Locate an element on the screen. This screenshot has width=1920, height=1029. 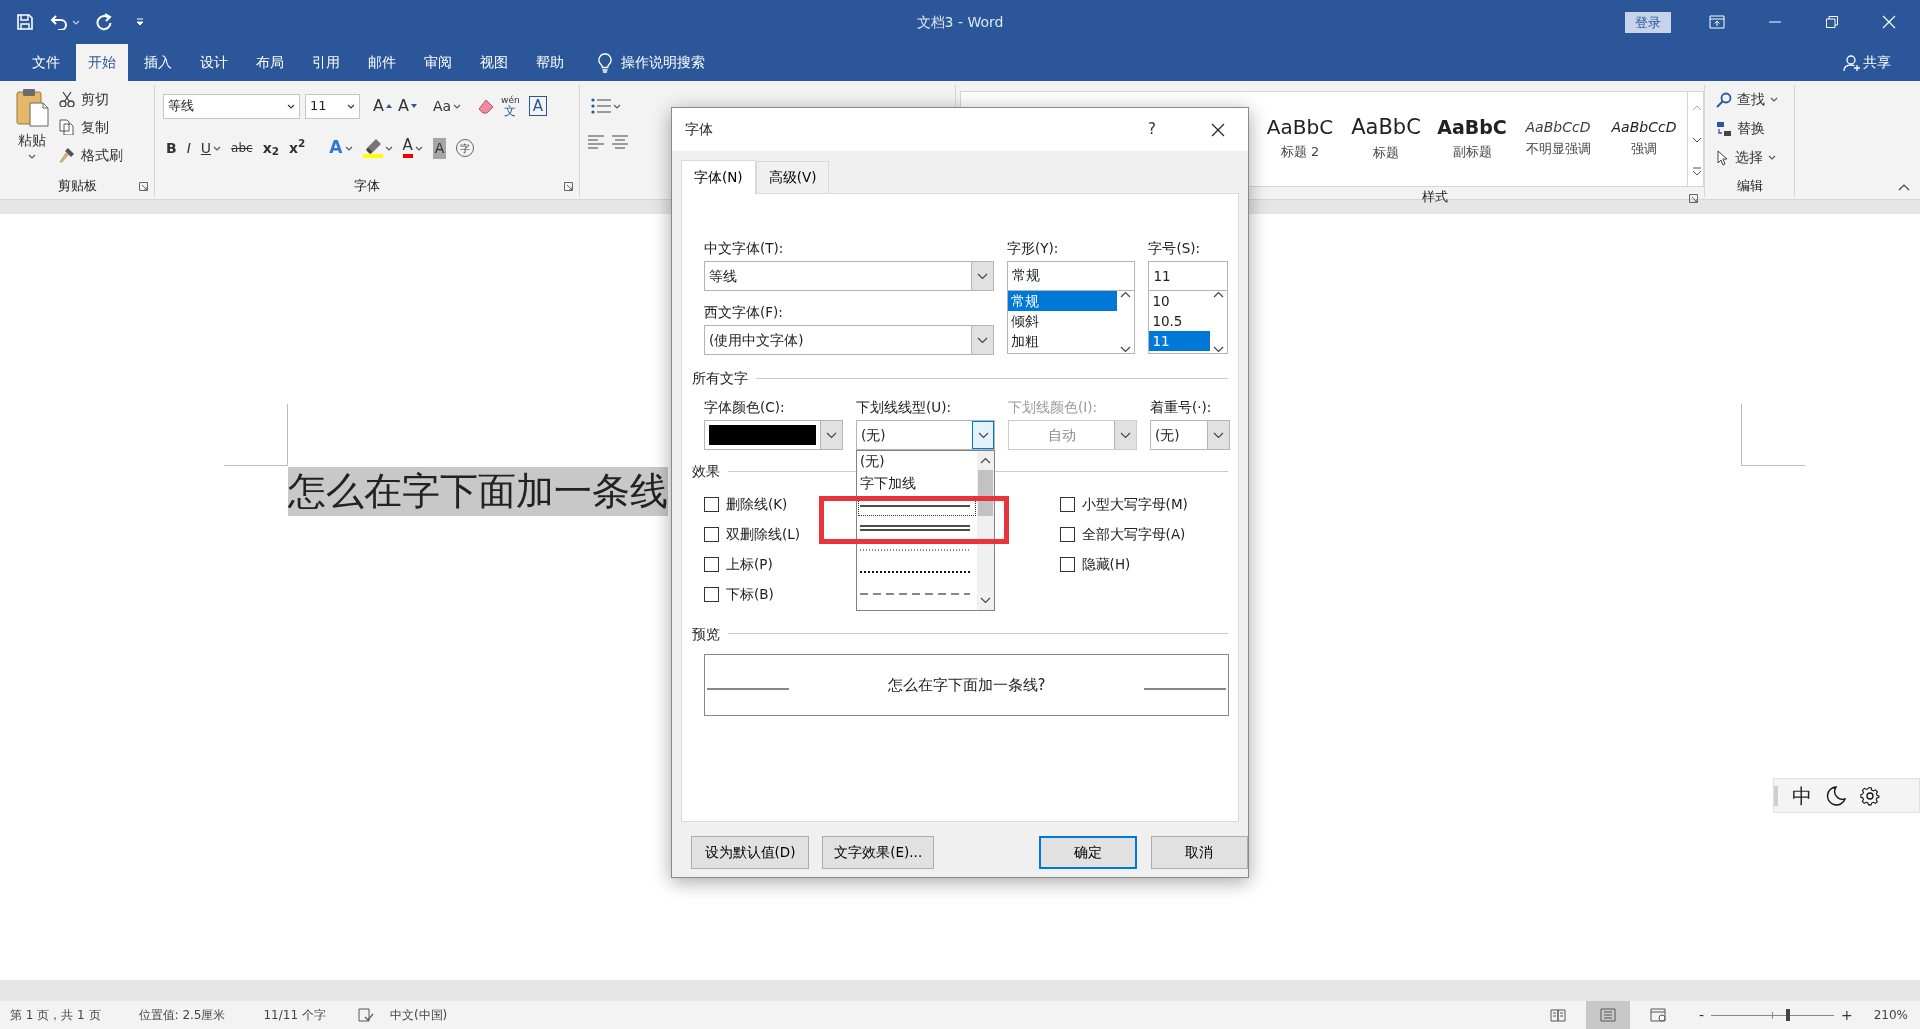
paste-button: 粘贴 is located at coordinates (32, 129).